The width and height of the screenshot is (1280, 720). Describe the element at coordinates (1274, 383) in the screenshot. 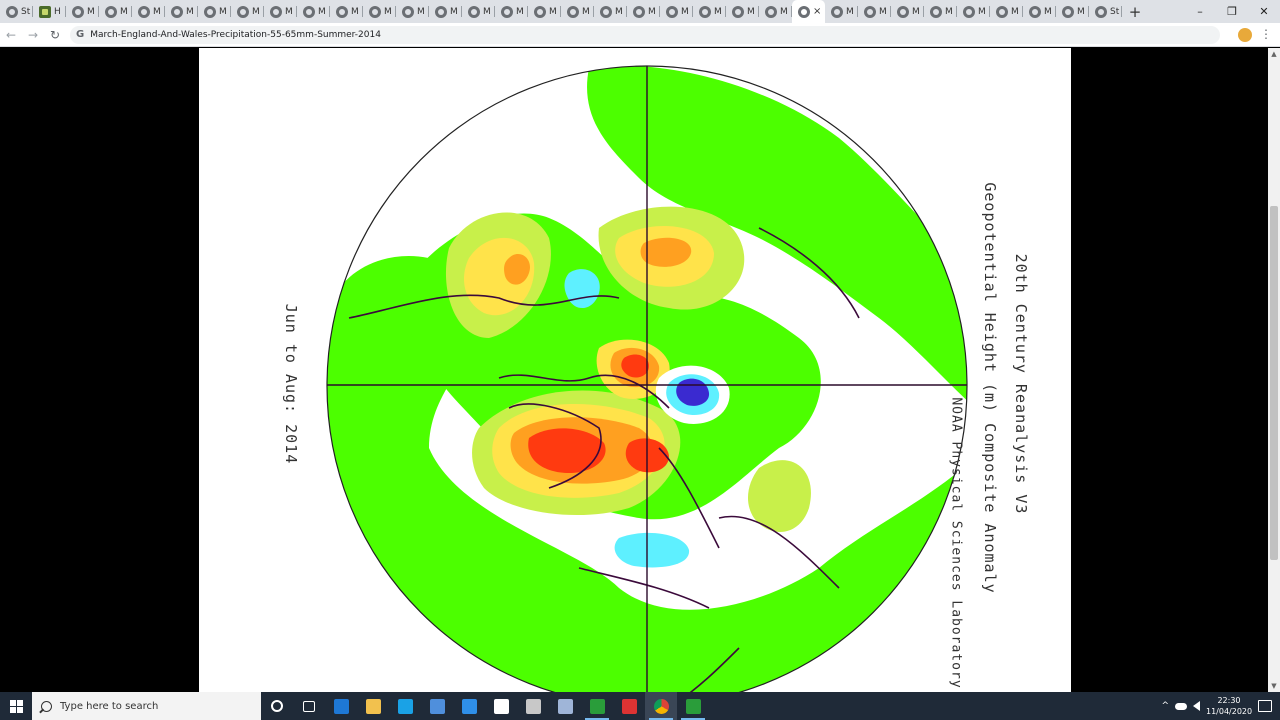

I see `scroll-thumb` at that location.